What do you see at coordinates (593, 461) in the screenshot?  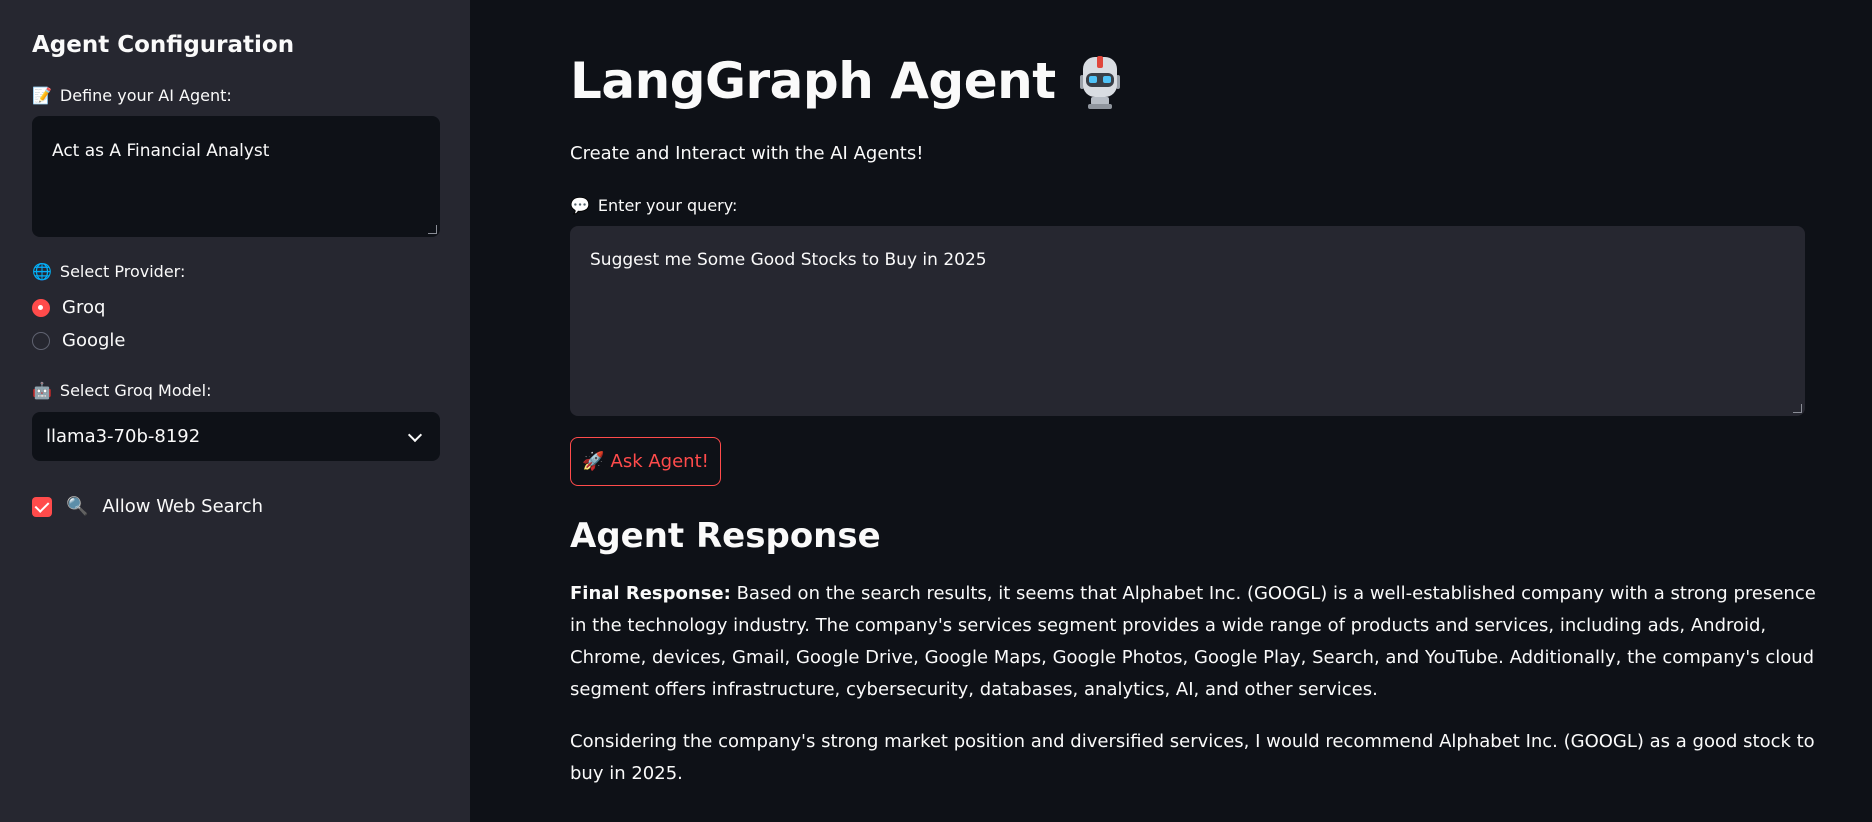 I see `rocket-icon: 🚀` at bounding box center [593, 461].